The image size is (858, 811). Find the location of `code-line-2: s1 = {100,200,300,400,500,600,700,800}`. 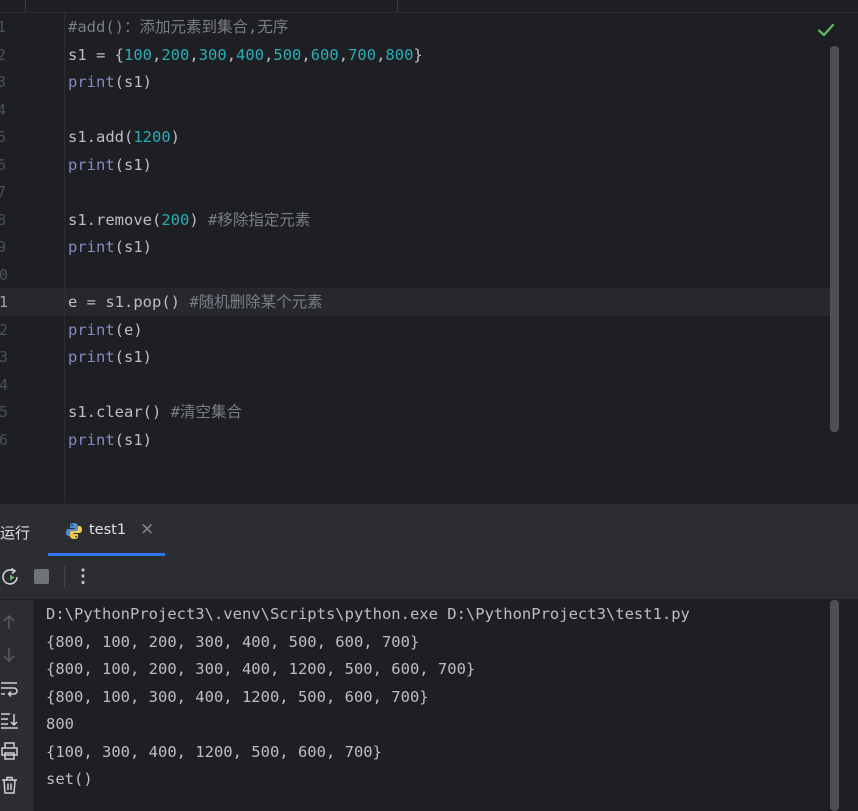

code-line-2: s1 = {100,200,300,400,500,600,700,800} is located at coordinates (245, 56).